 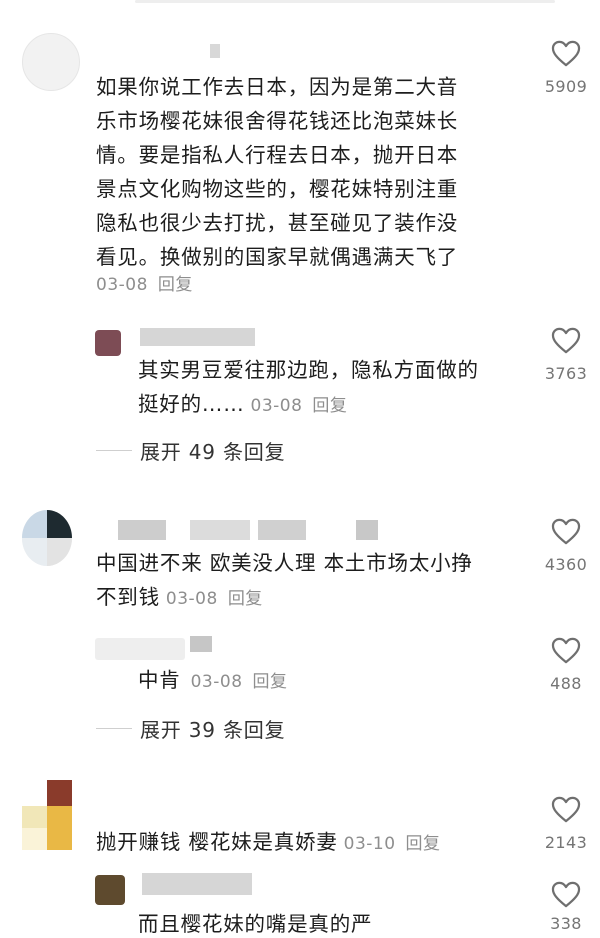 I want to click on comment-meta: 03-08 回复, so click(x=144, y=282).